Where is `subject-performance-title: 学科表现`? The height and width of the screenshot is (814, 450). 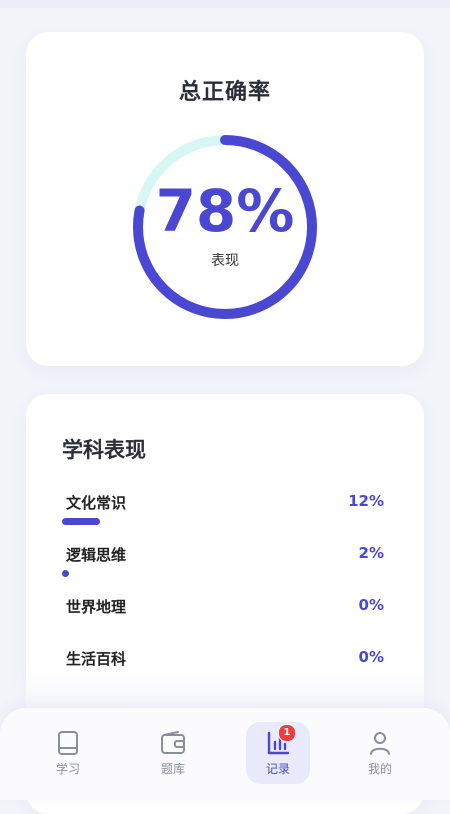 subject-performance-title: 学科表现 is located at coordinates (104, 450).